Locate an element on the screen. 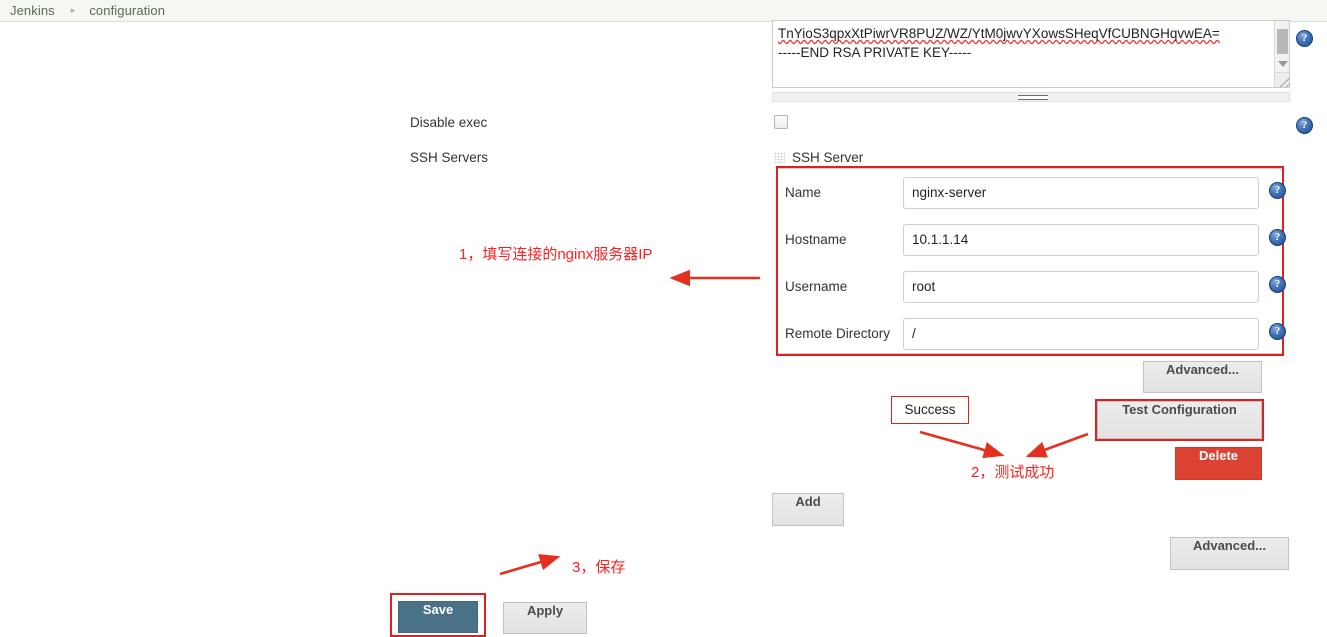 The height and width of the screenshot is (637, 1327). ssh-remote-directory-input is located at coordinates (1081, 333).